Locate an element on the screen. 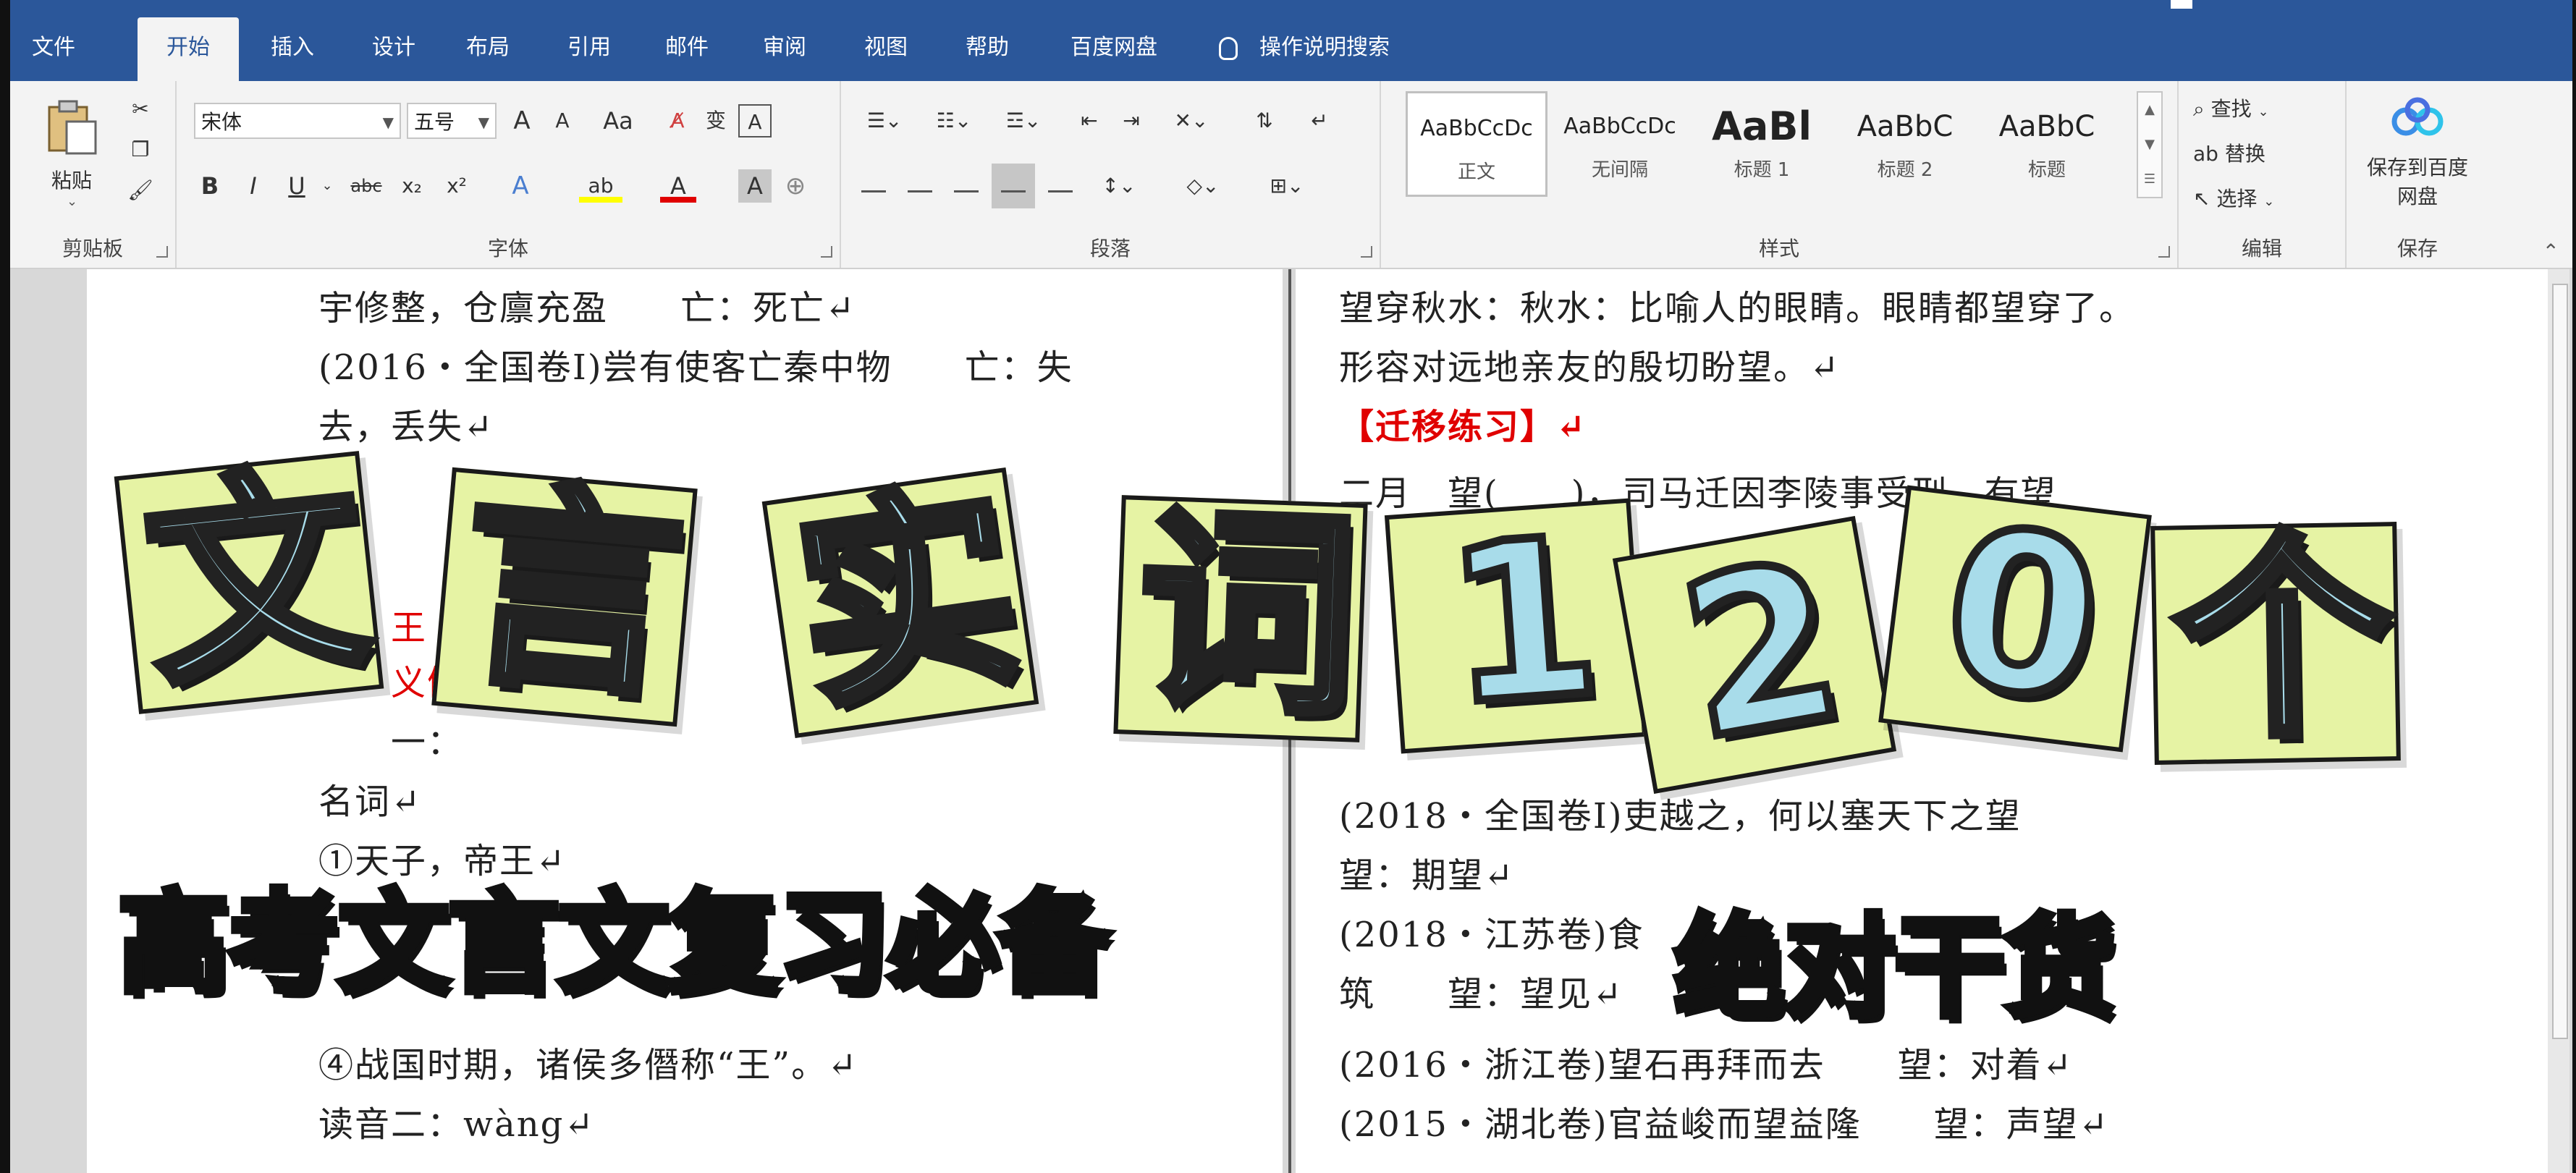 This screenshot has width=2576, height=1173. title-char: 言 is located at coordinates (571, 593).